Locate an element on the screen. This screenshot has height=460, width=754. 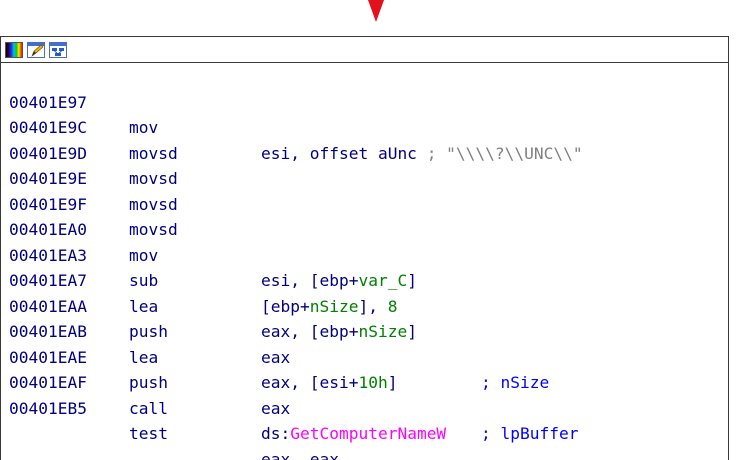
operands: eax is located at coordinates (276, 408).